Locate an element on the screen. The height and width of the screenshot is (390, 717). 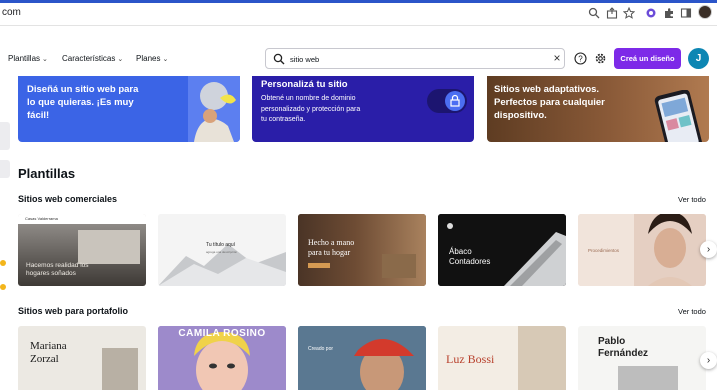
banner-subtitle-line: tu contraseña. is located at coordinates (283, 119).